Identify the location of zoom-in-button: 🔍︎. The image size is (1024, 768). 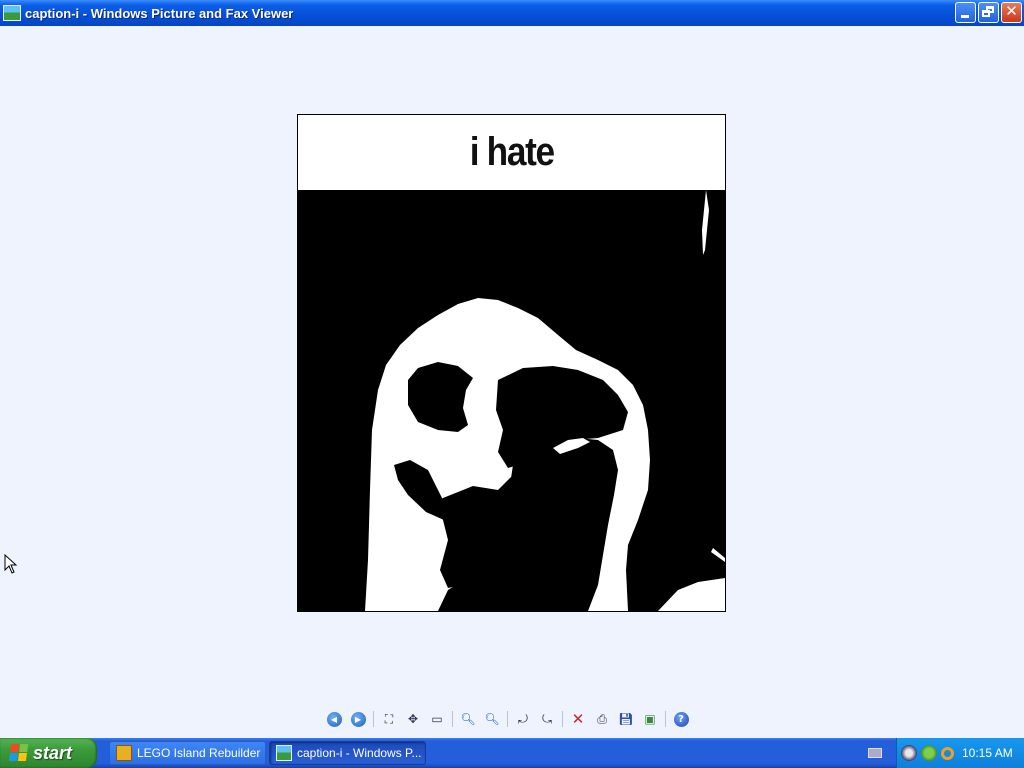
(468, 719).